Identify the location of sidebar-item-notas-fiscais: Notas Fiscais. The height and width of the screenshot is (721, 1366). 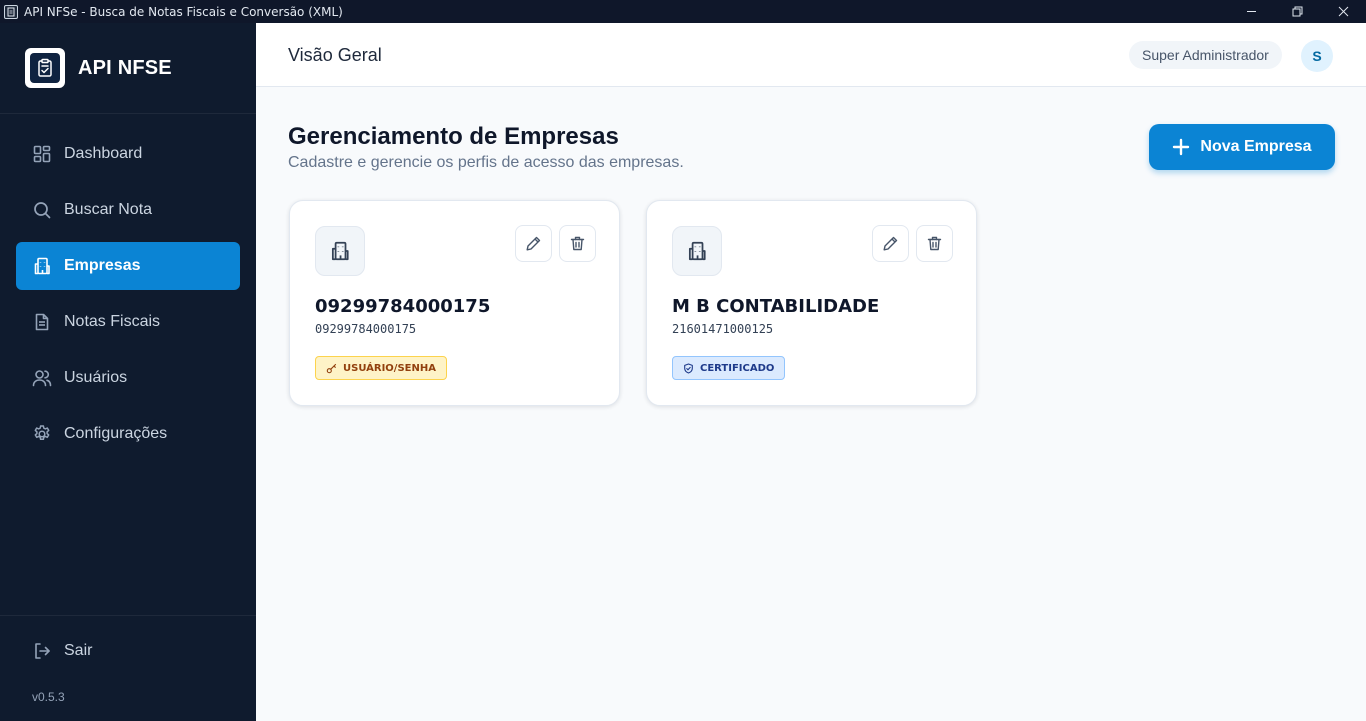
(128, 322).